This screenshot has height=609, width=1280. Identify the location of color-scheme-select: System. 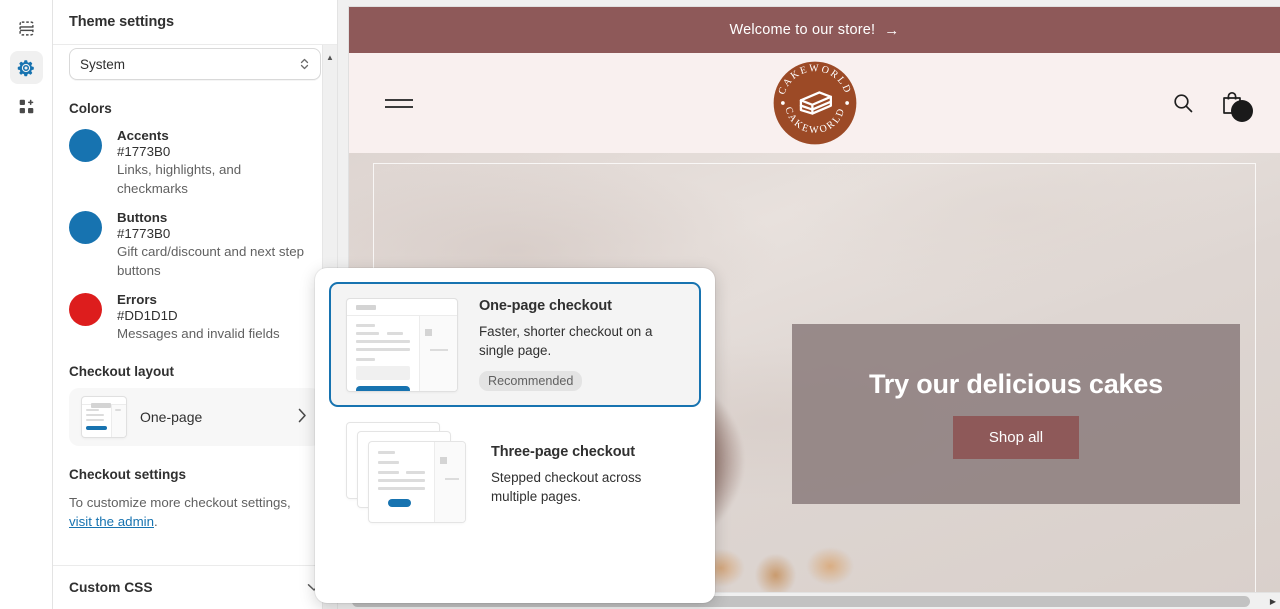
(195, 64).